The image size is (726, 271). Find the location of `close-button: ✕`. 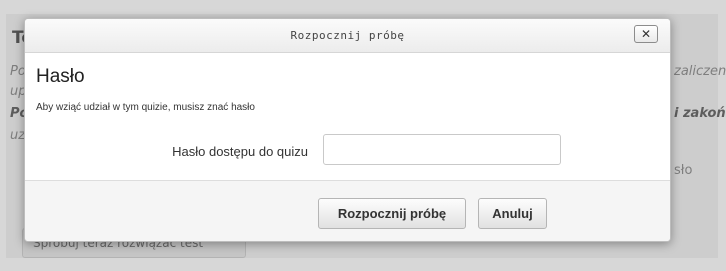

close-button: ✕ is located at coordinates (646, 34).